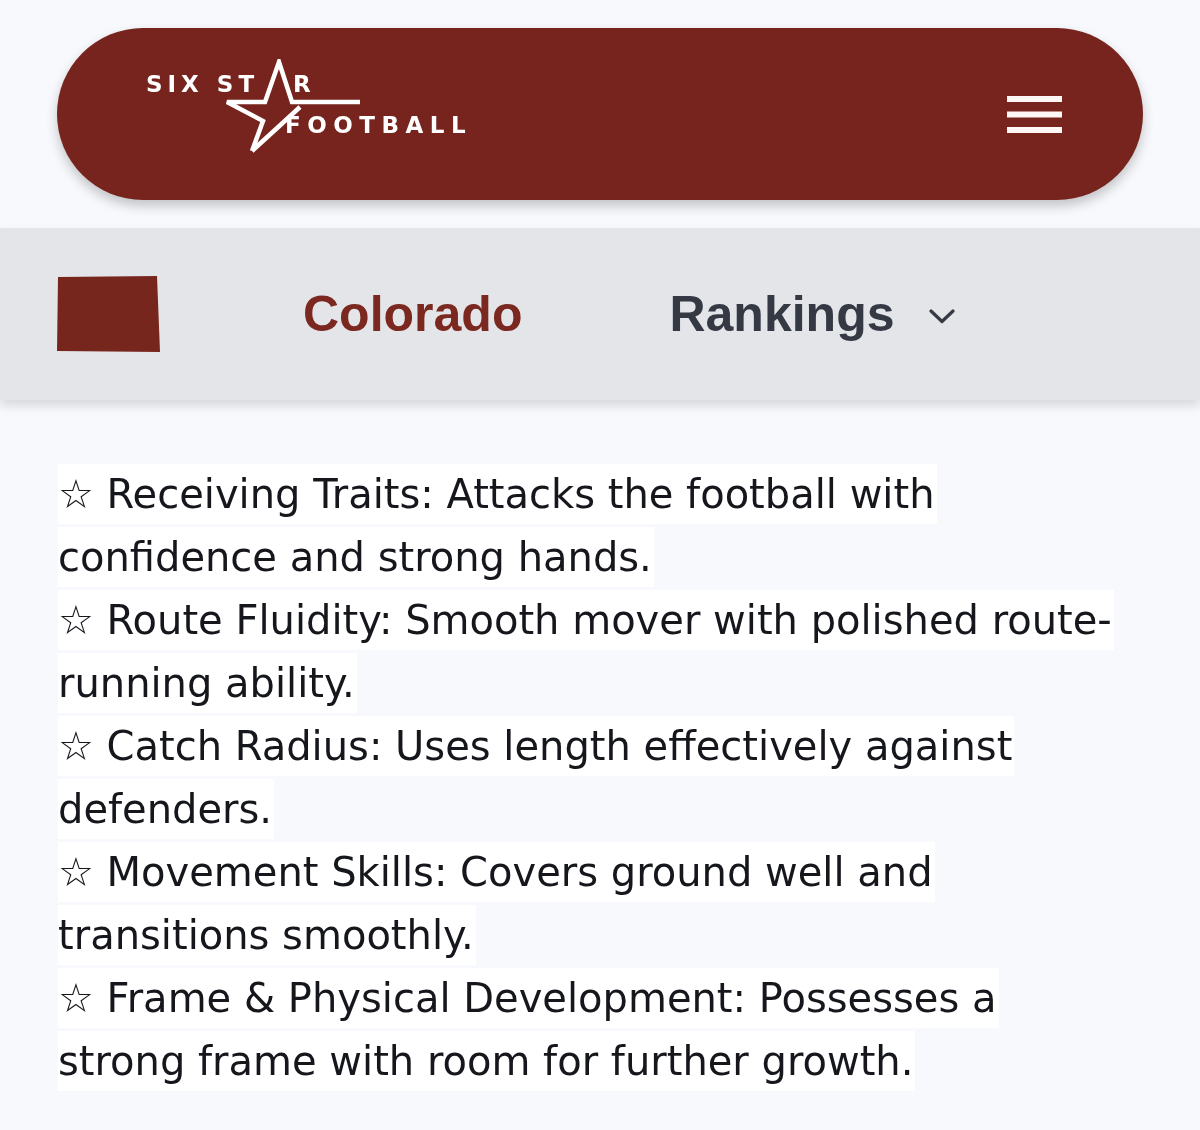 Image resolution: width=1200 pixels, height=1130 pixels. What do you see at coordinates (379, 125) in the screenshot?
I see `logo-text: FOOTBALL` at bounding box center [379, 125].